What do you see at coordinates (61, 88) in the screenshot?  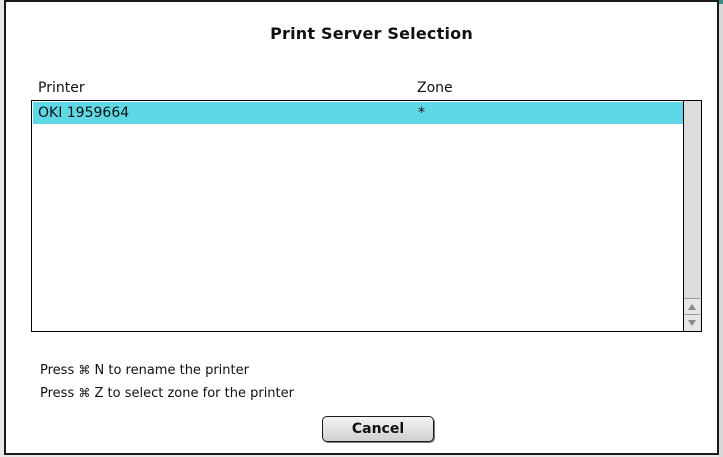 I see `column-header-printer: Printer` at bounding box center [61, 88].